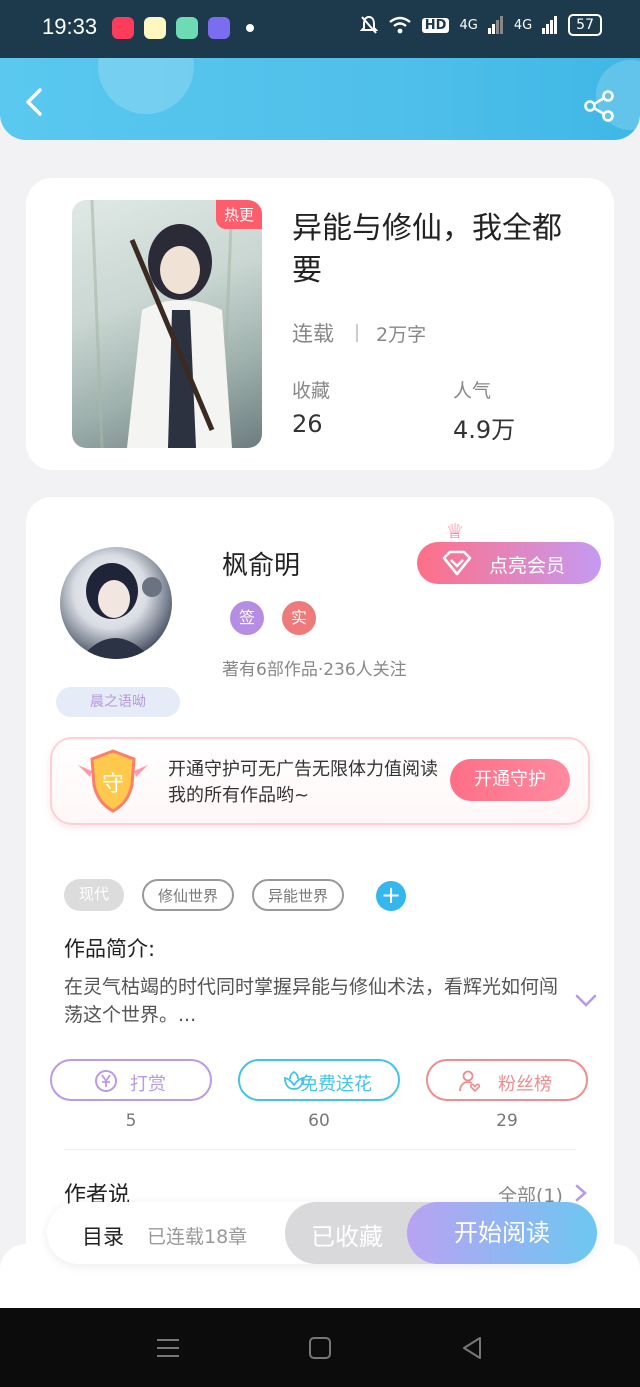 This screenshot has height=1387, width=640. What do you see at coordinates (320, 99) in the screenshot?
I see `top-header` at bounding box center [320, 99].